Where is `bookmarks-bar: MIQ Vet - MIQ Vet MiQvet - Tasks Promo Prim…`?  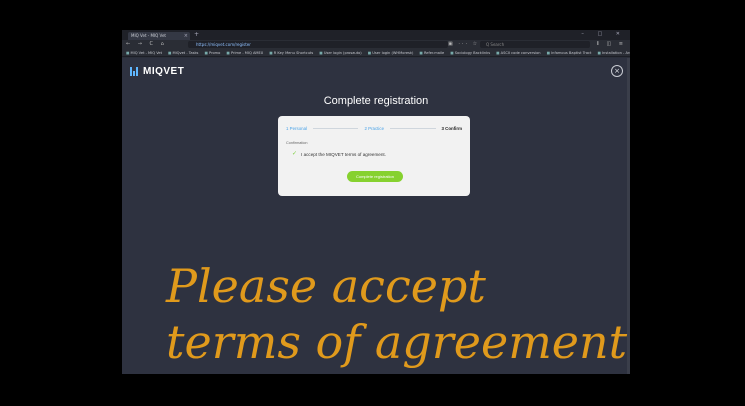
bookmarks-bar: MIQ Vet - MIQ Vet MiQvet - Tasks Promo Prim… is located at coordinates (376, 53).